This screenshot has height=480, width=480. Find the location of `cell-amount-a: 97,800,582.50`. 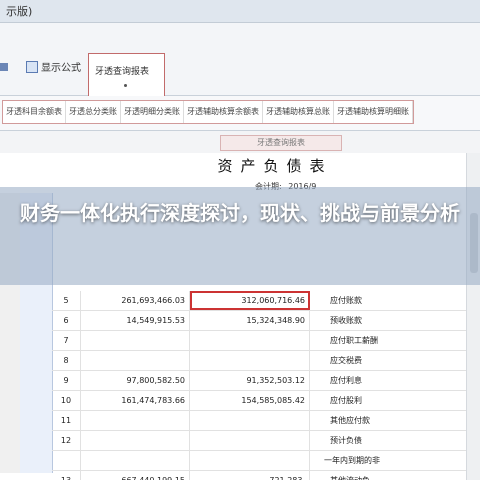

cell-amount-a: 97,800,582.50 is located at coordinates (135, 380).